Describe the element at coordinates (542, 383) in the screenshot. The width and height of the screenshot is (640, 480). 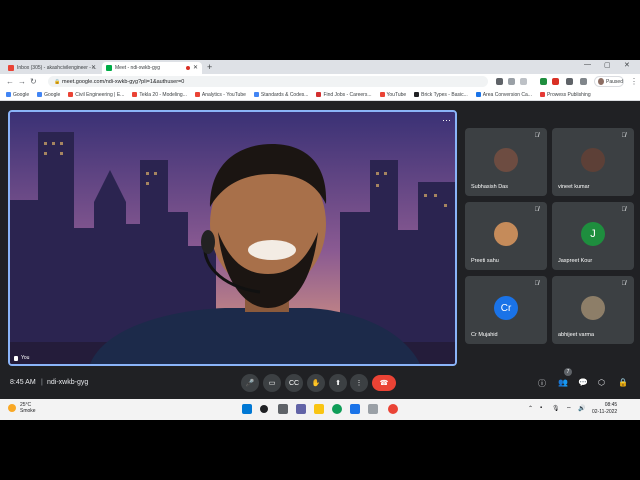
I see `info-icon: ⓘ` at that location.